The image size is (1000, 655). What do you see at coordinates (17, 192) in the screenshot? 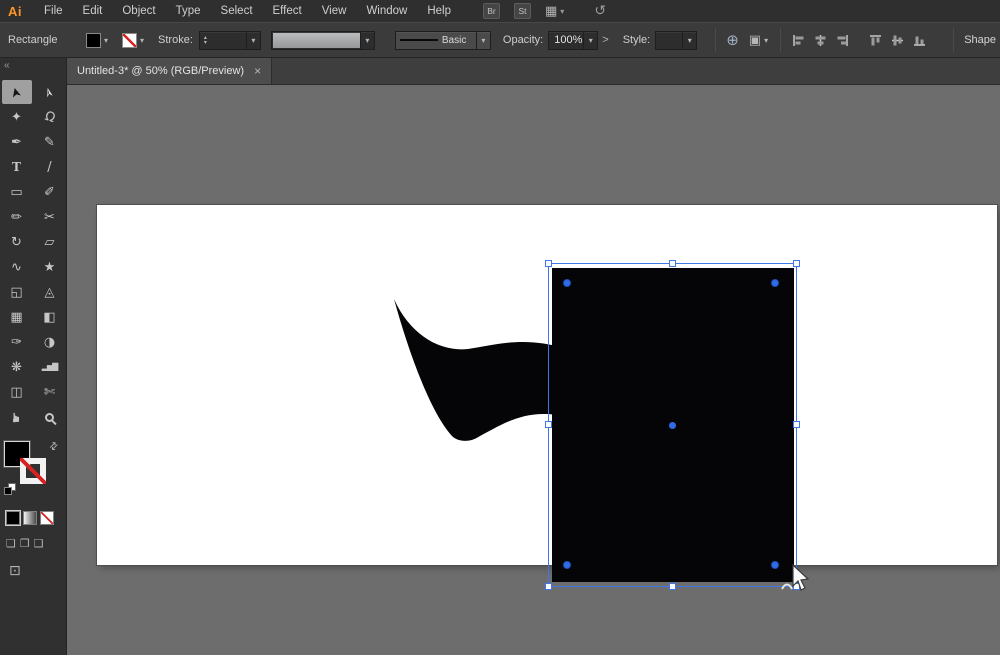
I see `rectangle-tool: ▭` at bounding box center [17, 192].